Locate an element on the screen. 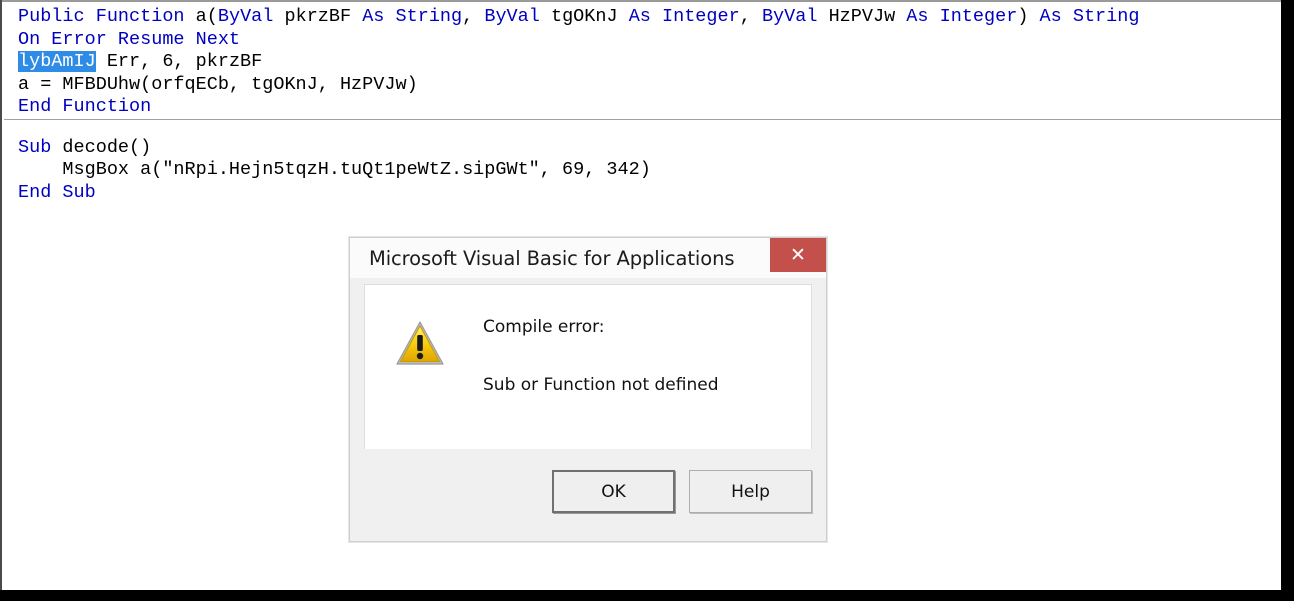 This screenshot has width=1294, height=601. code-line: a = MFBDUhw(orfqECb, tgOKnJ, HzPVJw) is located at coordinates (649, 85).